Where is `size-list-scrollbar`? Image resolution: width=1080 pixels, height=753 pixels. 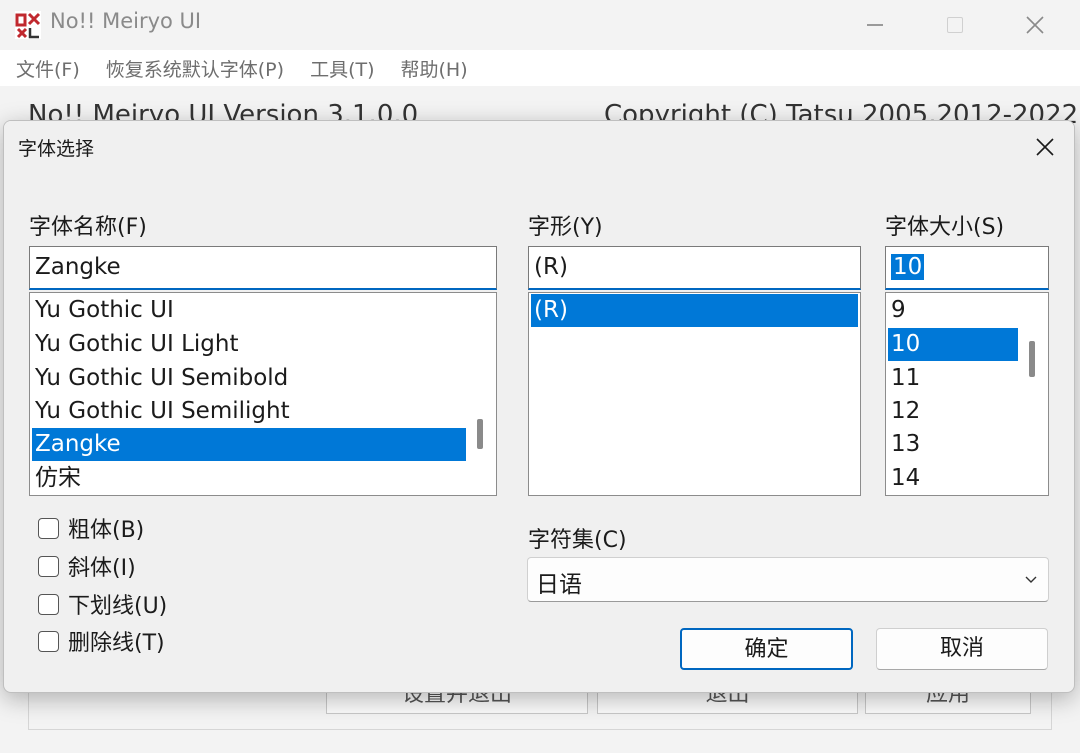 size-list-scrollbar is located at coordinates (1032, 359).